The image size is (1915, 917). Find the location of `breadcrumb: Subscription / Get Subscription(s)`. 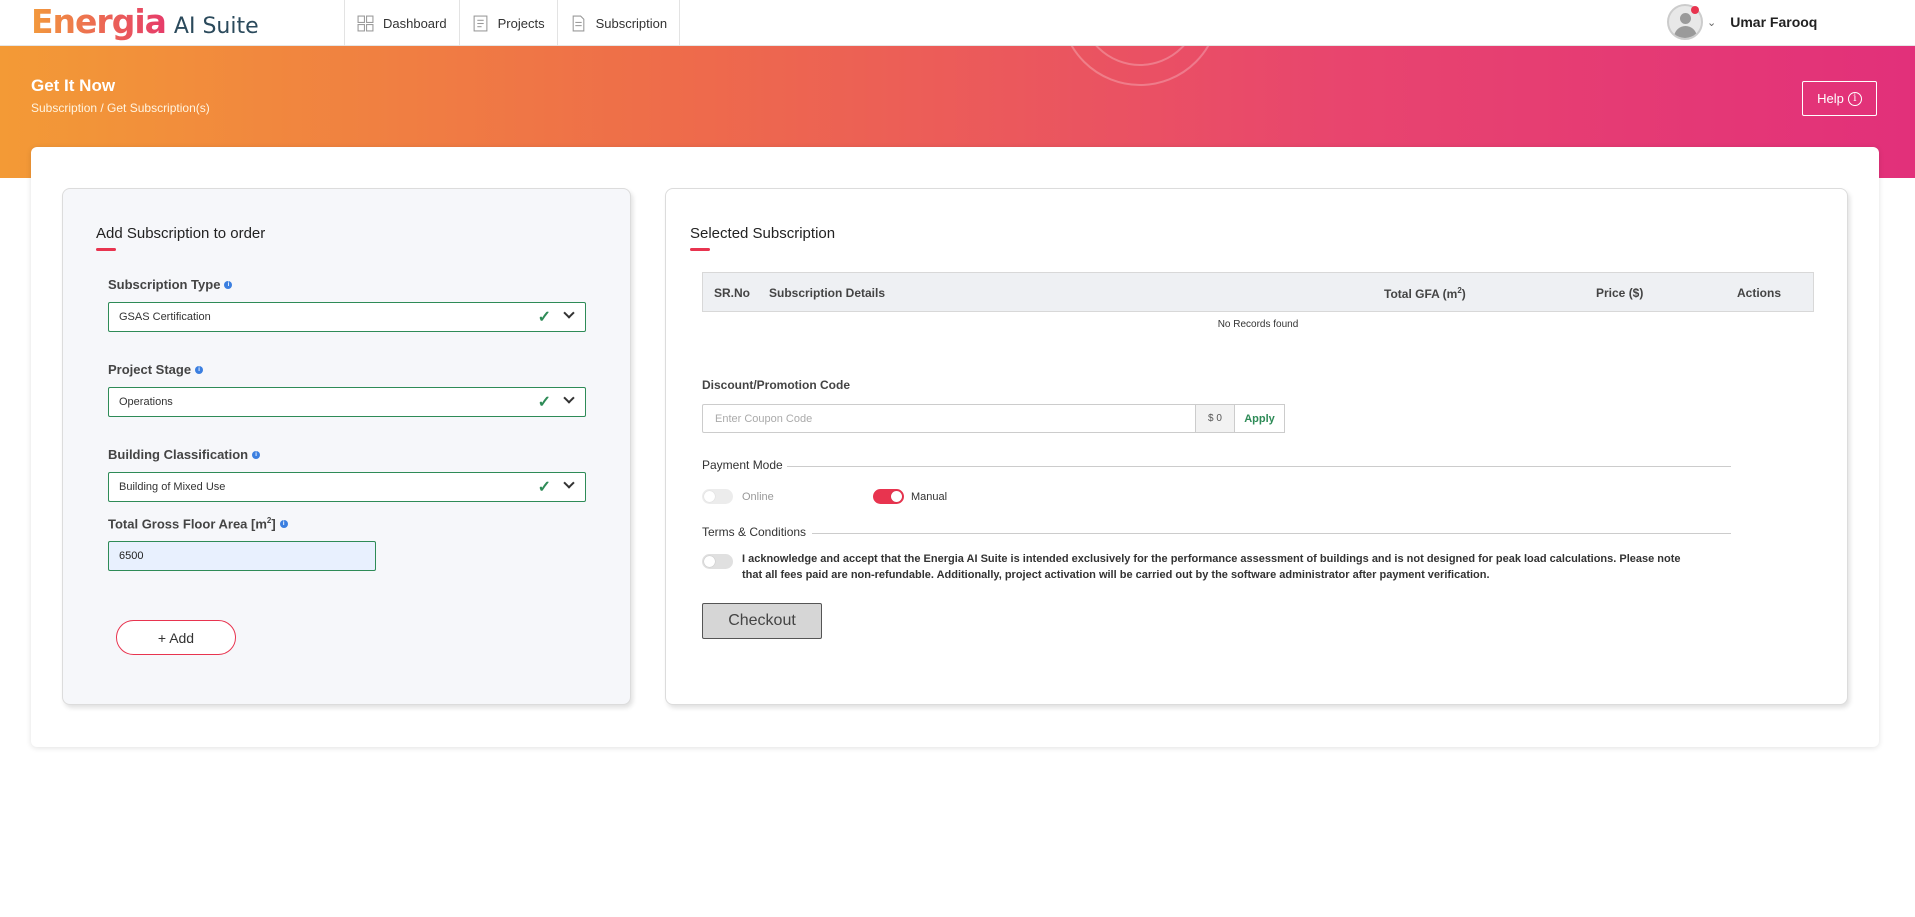

breadcrumb: Subscription / Get Subscription(s) is located at coordinates (120, 108).